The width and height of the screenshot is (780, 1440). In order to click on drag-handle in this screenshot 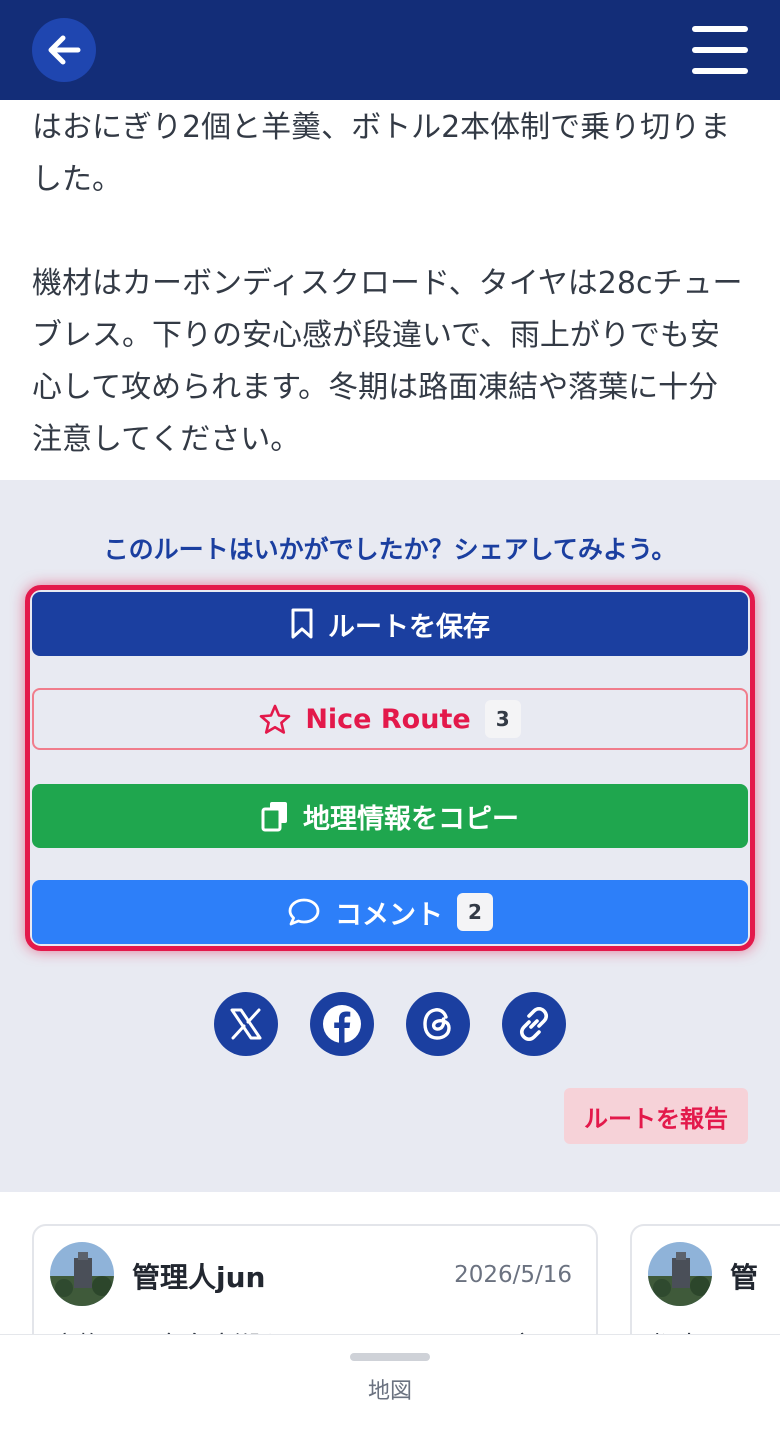, I will do `click(390, 1357)`.